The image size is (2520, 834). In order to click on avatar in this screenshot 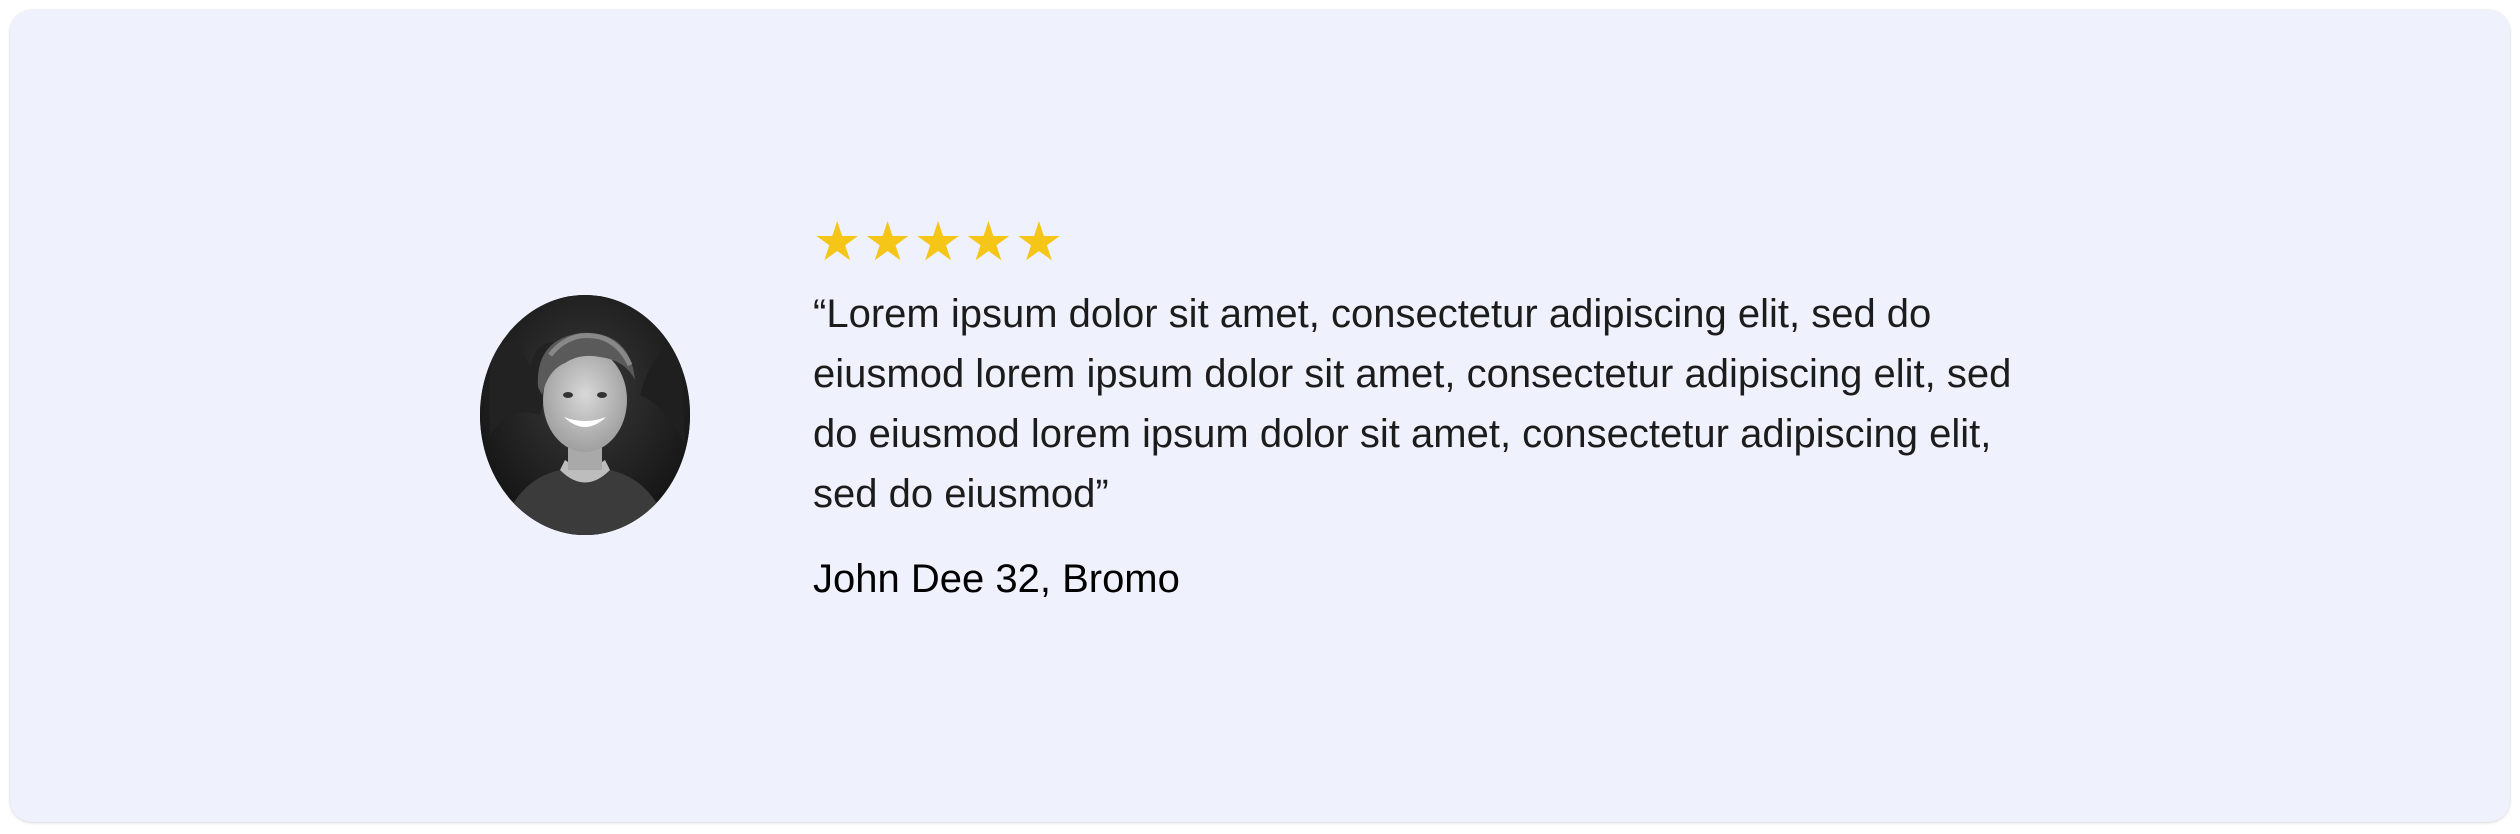, I will do `click(585, 415)`.